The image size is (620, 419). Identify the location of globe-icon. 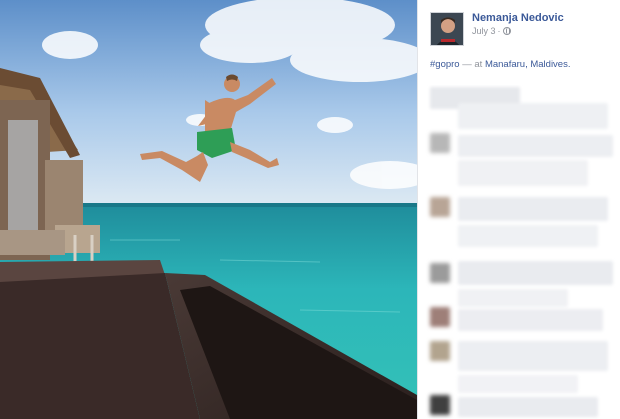
(506, 31).